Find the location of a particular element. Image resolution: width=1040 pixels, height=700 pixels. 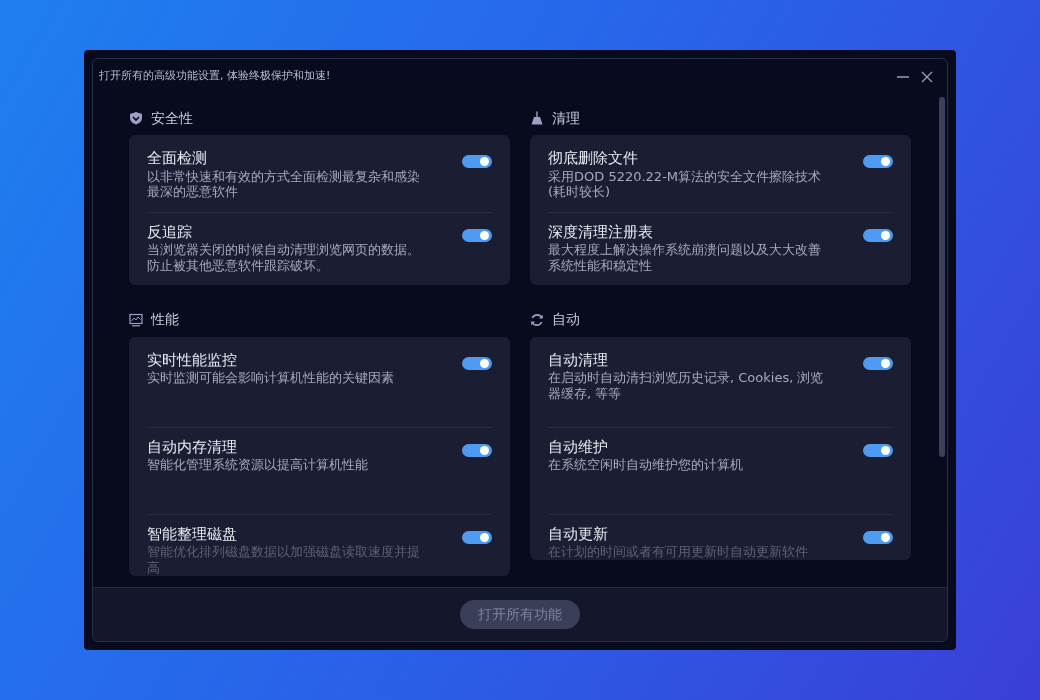

setting-title: 自动维护 is located at coordinates (578, 447).